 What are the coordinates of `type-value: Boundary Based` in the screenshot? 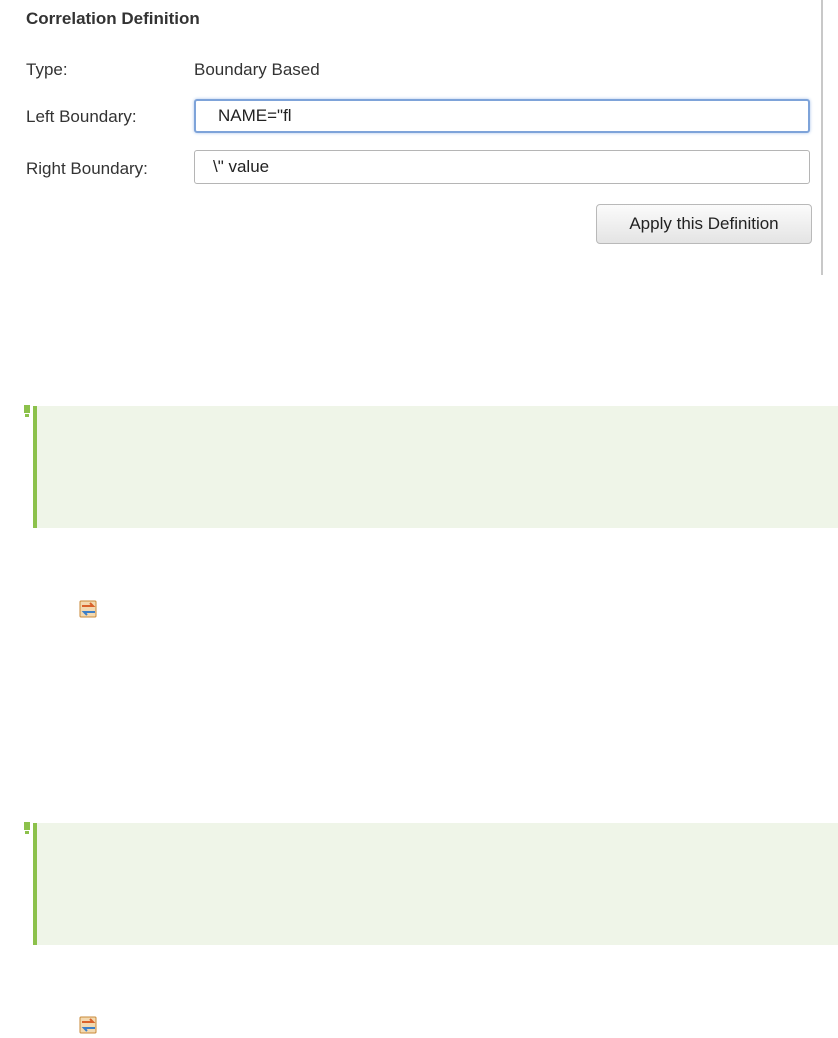 It's located at (257, 69).